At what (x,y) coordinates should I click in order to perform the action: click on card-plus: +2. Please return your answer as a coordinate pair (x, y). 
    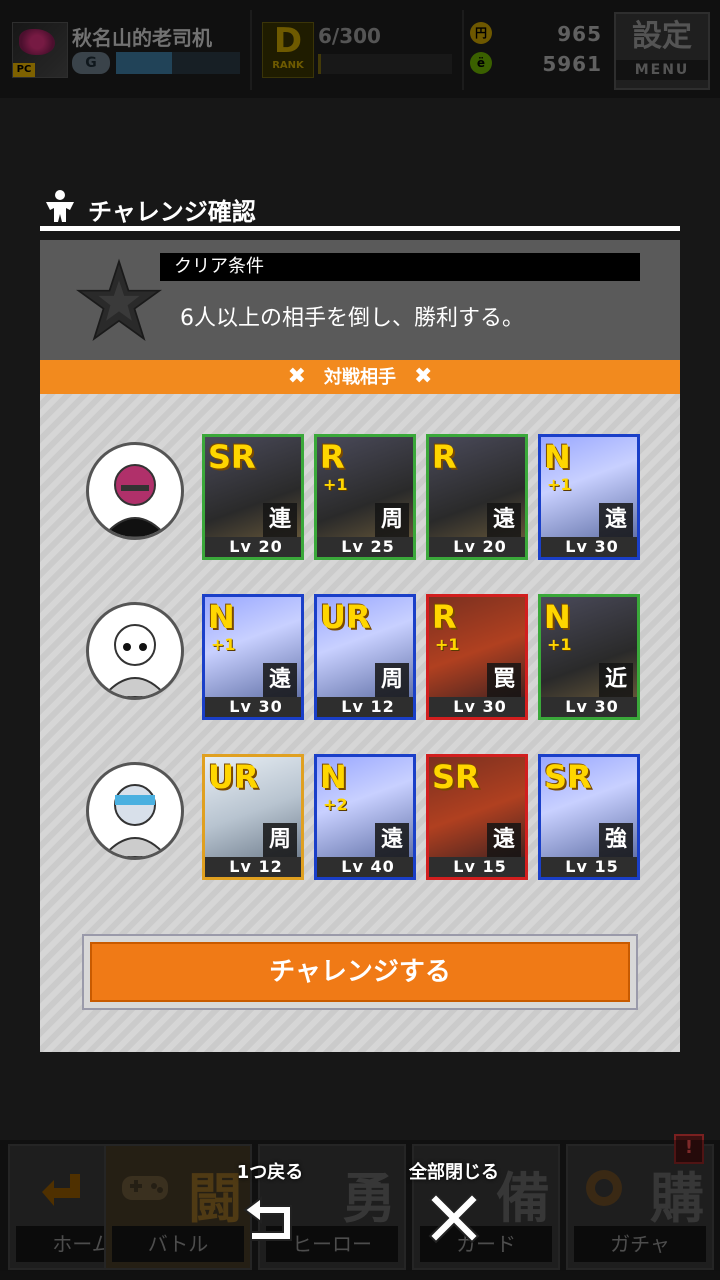
    Looking at the image, I should click on (335, 804).